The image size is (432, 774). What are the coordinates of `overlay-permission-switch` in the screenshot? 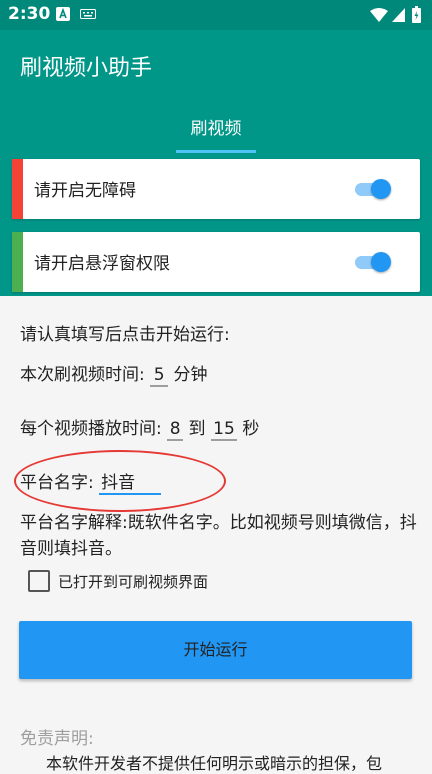 It's located at (374, 262).